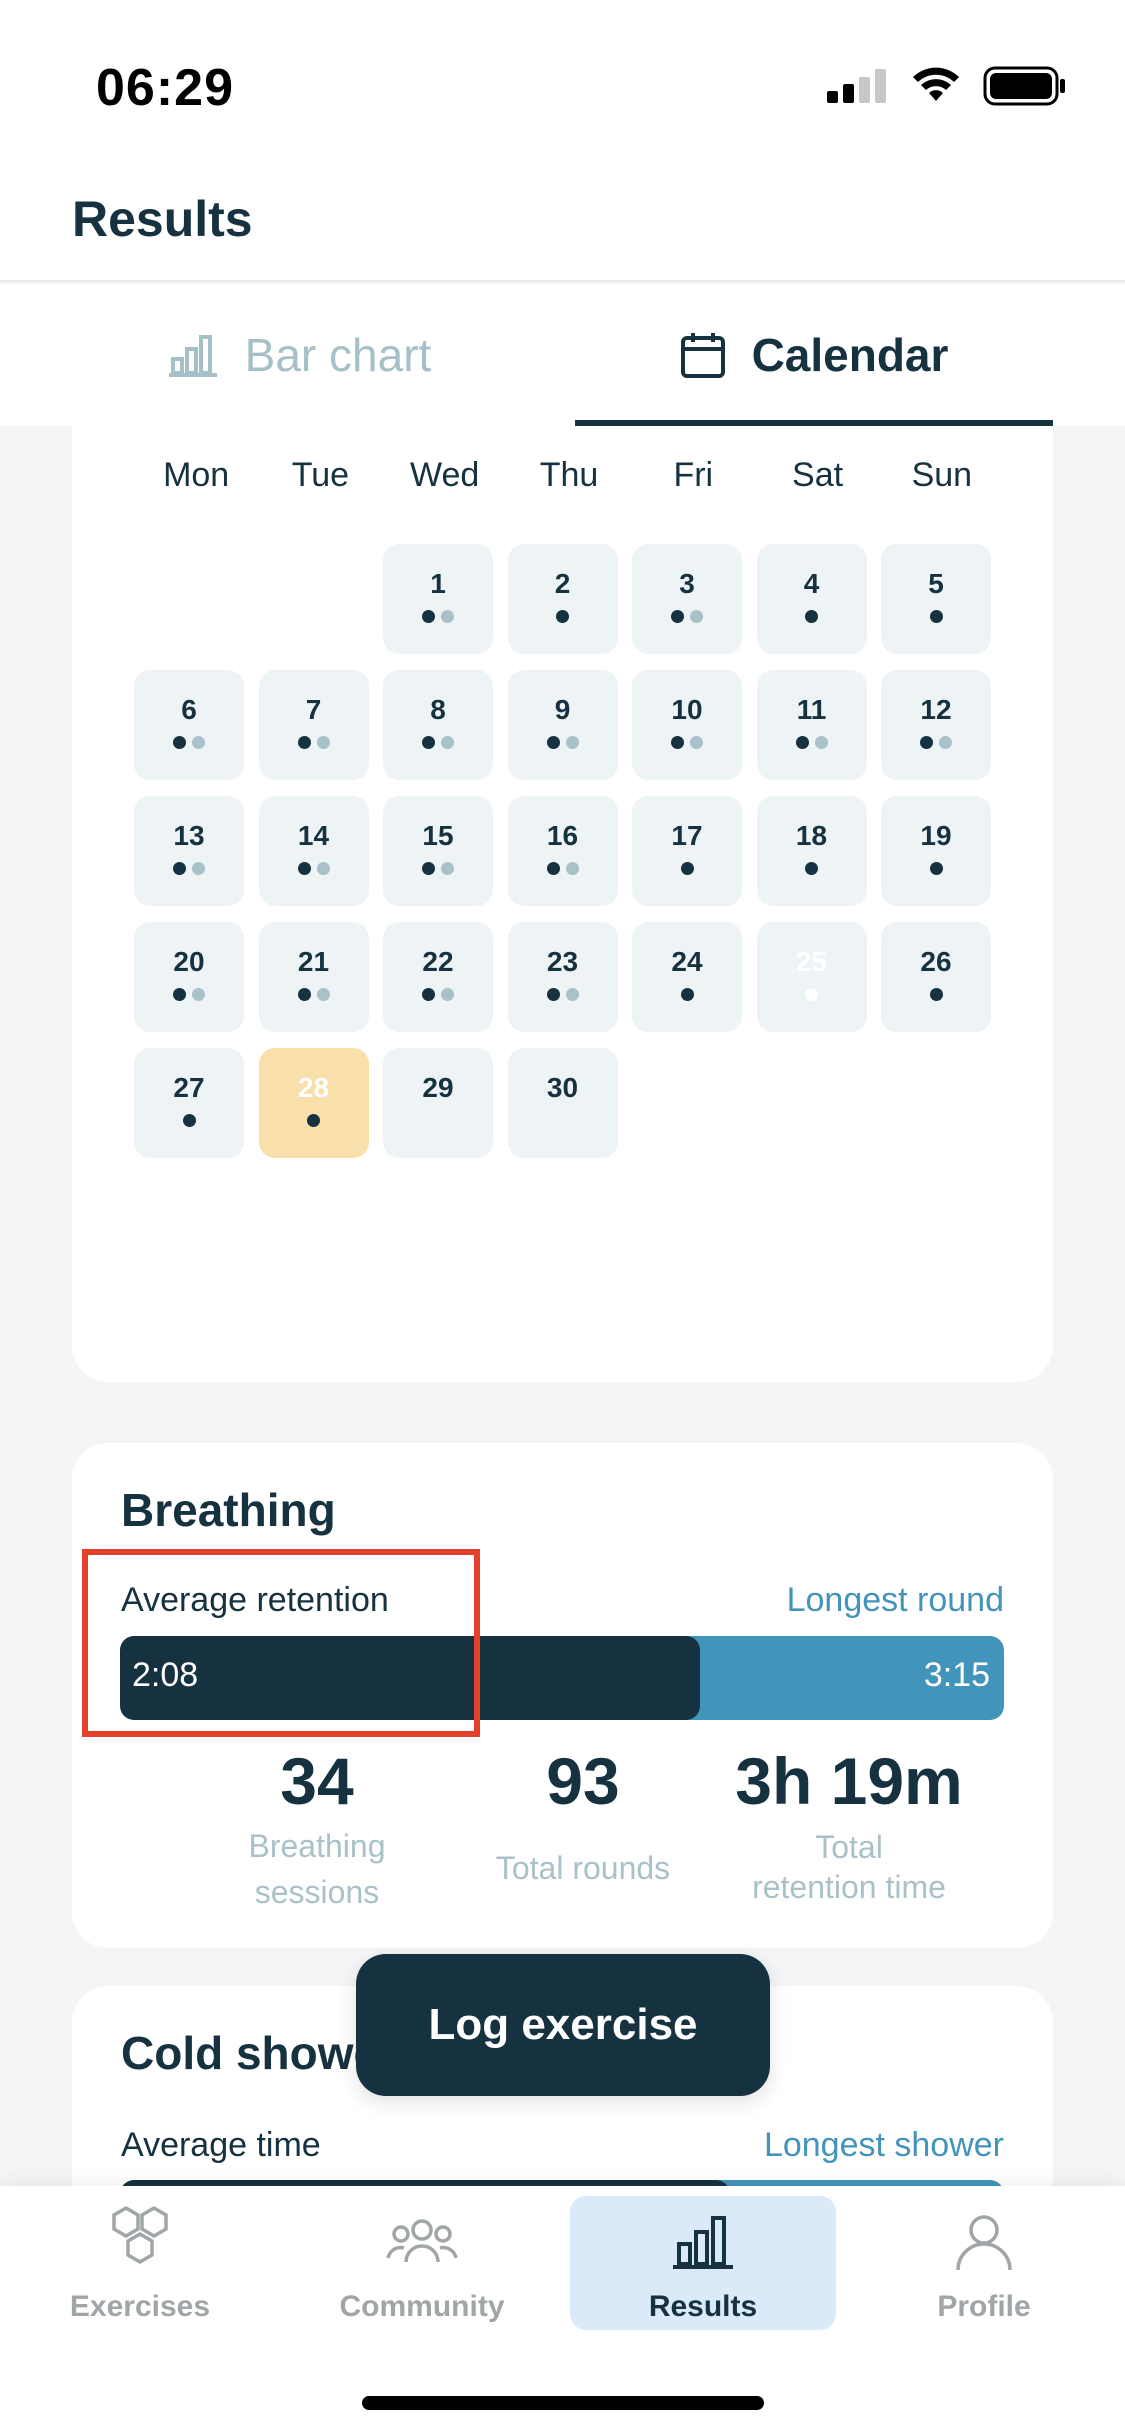 The image size is (1125, 2436). What do you see at coordinates (936, 709) in the screenshot?
I see `calendar-day-number: 12` at bounding box center [936, 709].